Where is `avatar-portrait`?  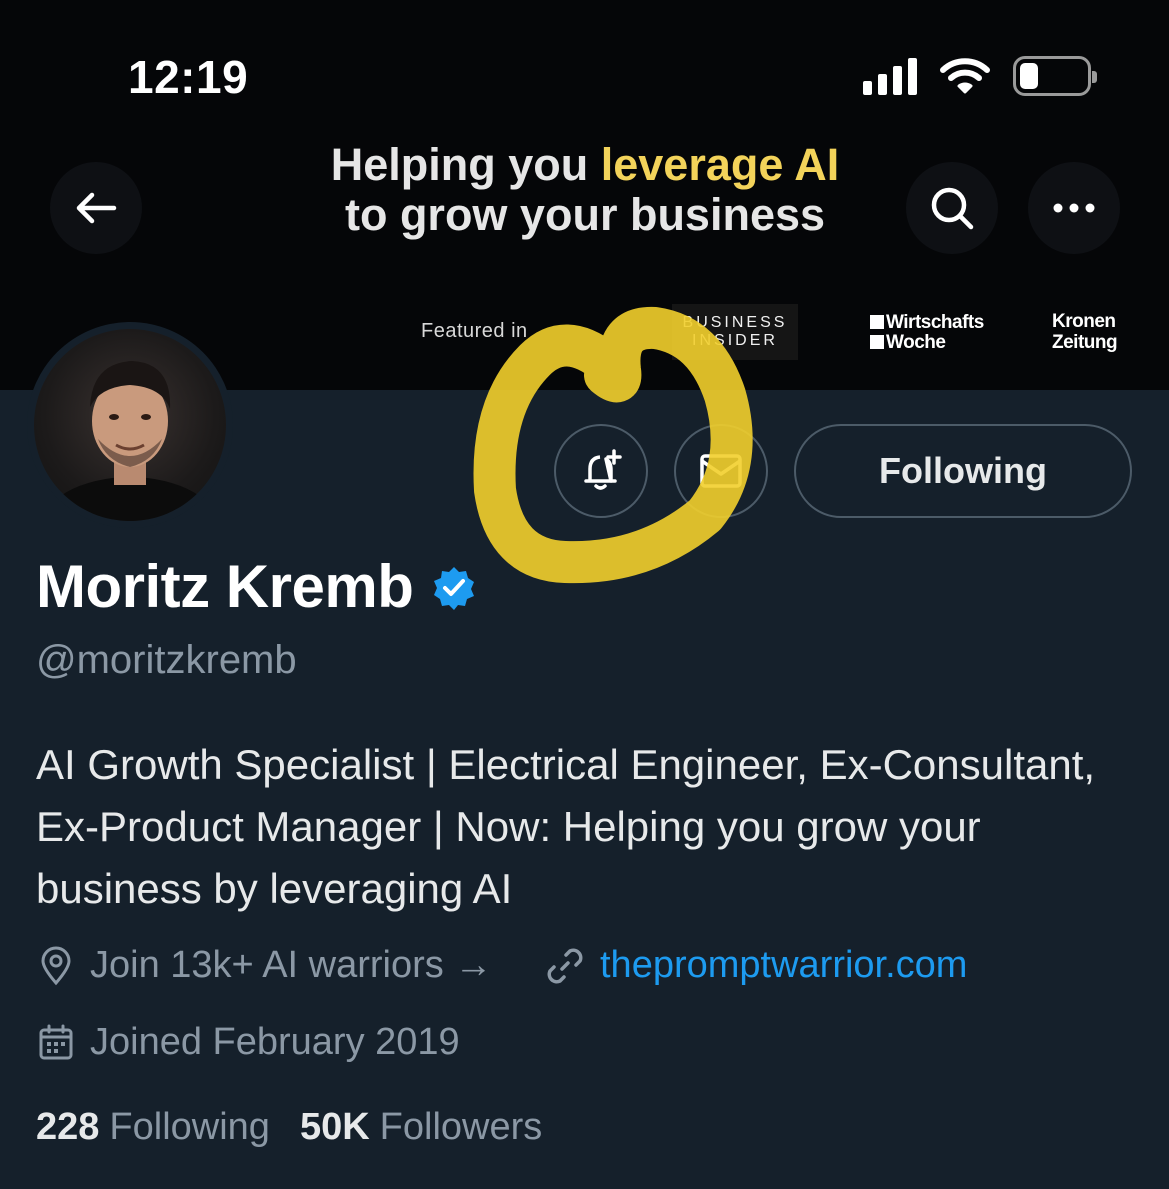
avatar-portrait is located at coordinates (130, 441).